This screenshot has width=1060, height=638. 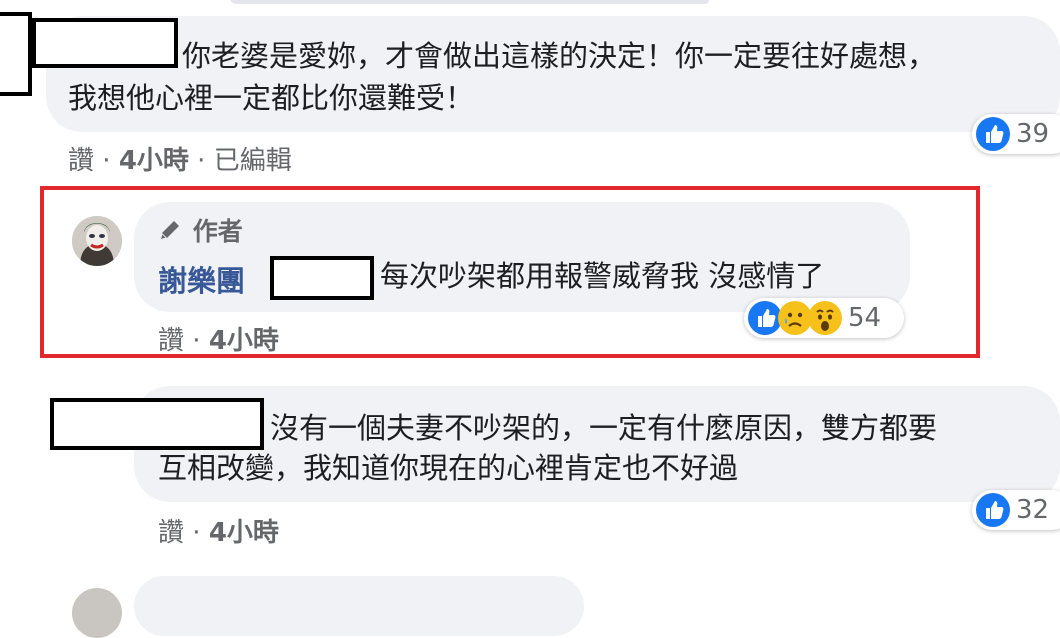 I want to click on reaction-summary: 39, so click(x=1016, y=134).